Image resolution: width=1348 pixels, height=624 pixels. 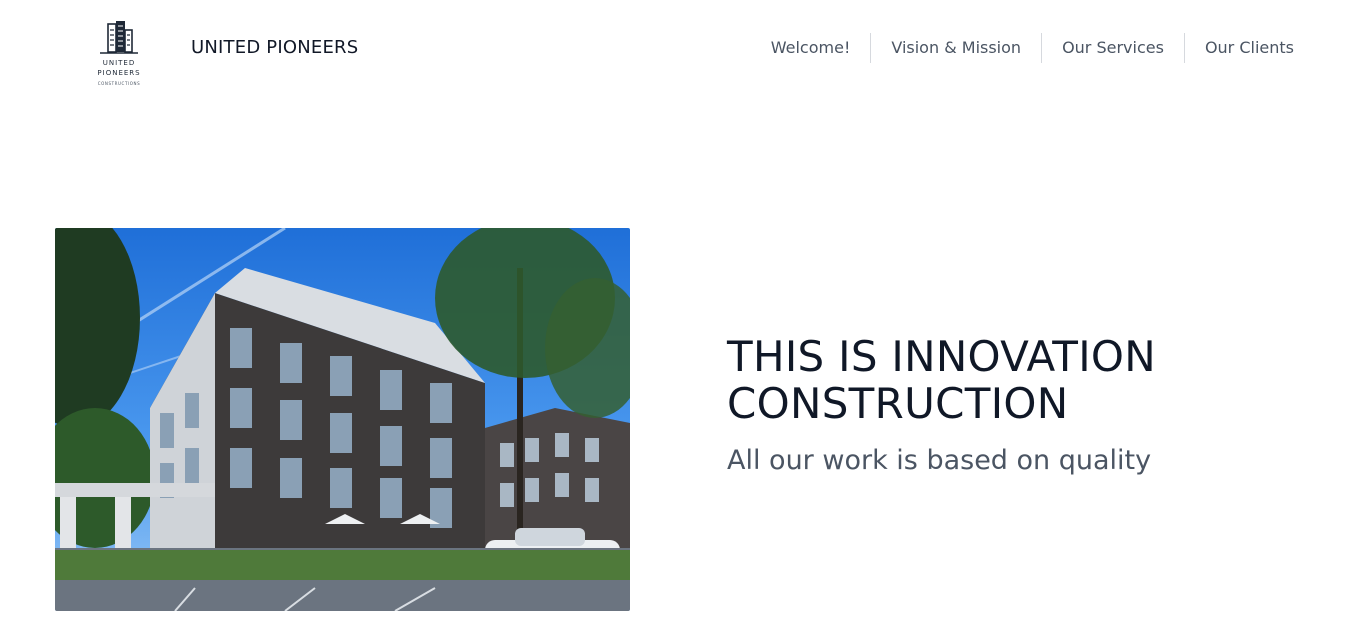 What do you see at coordinates (821, 48) in the screenshot?
I see `nav-link-welcome: Welcome!` at bounding box center [821, 48].